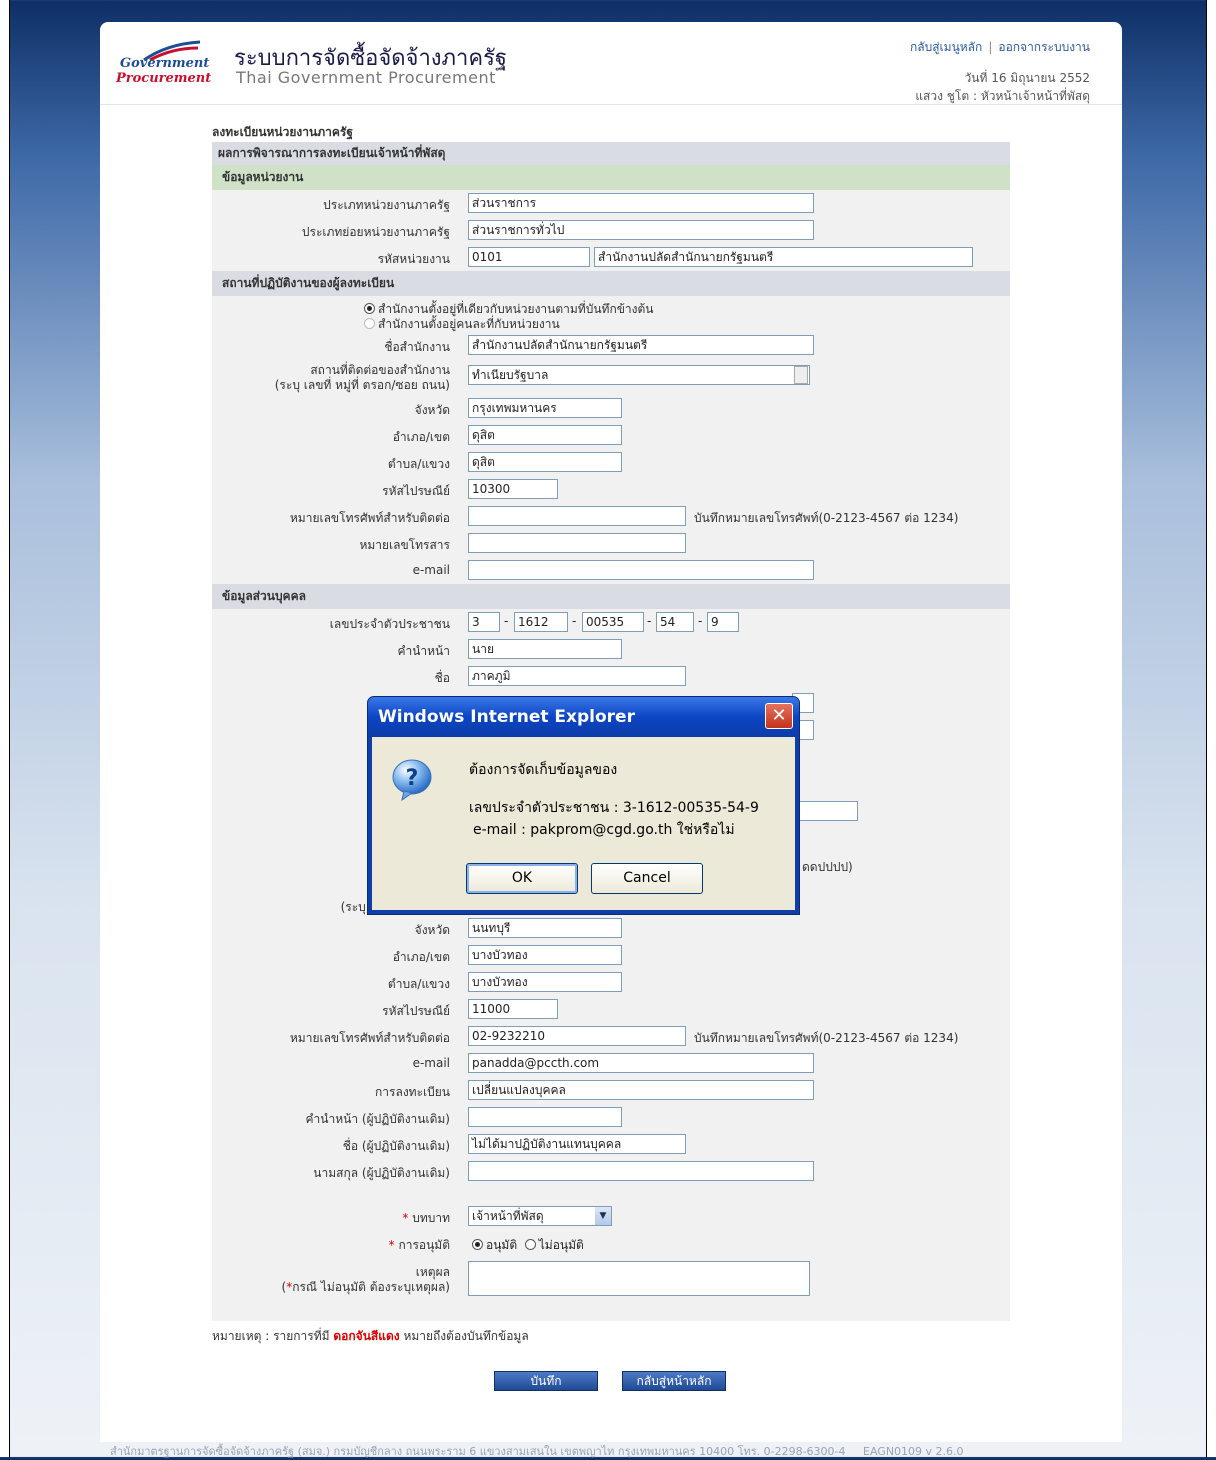  I want to click on office-fax-field, so click(577, 543).